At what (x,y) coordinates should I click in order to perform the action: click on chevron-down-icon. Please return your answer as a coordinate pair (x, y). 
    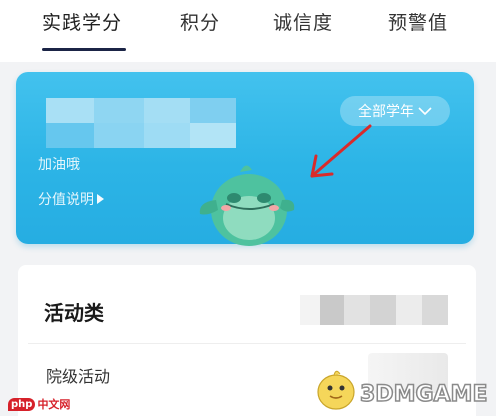
    Looking at the image, I should click on (425, 110).